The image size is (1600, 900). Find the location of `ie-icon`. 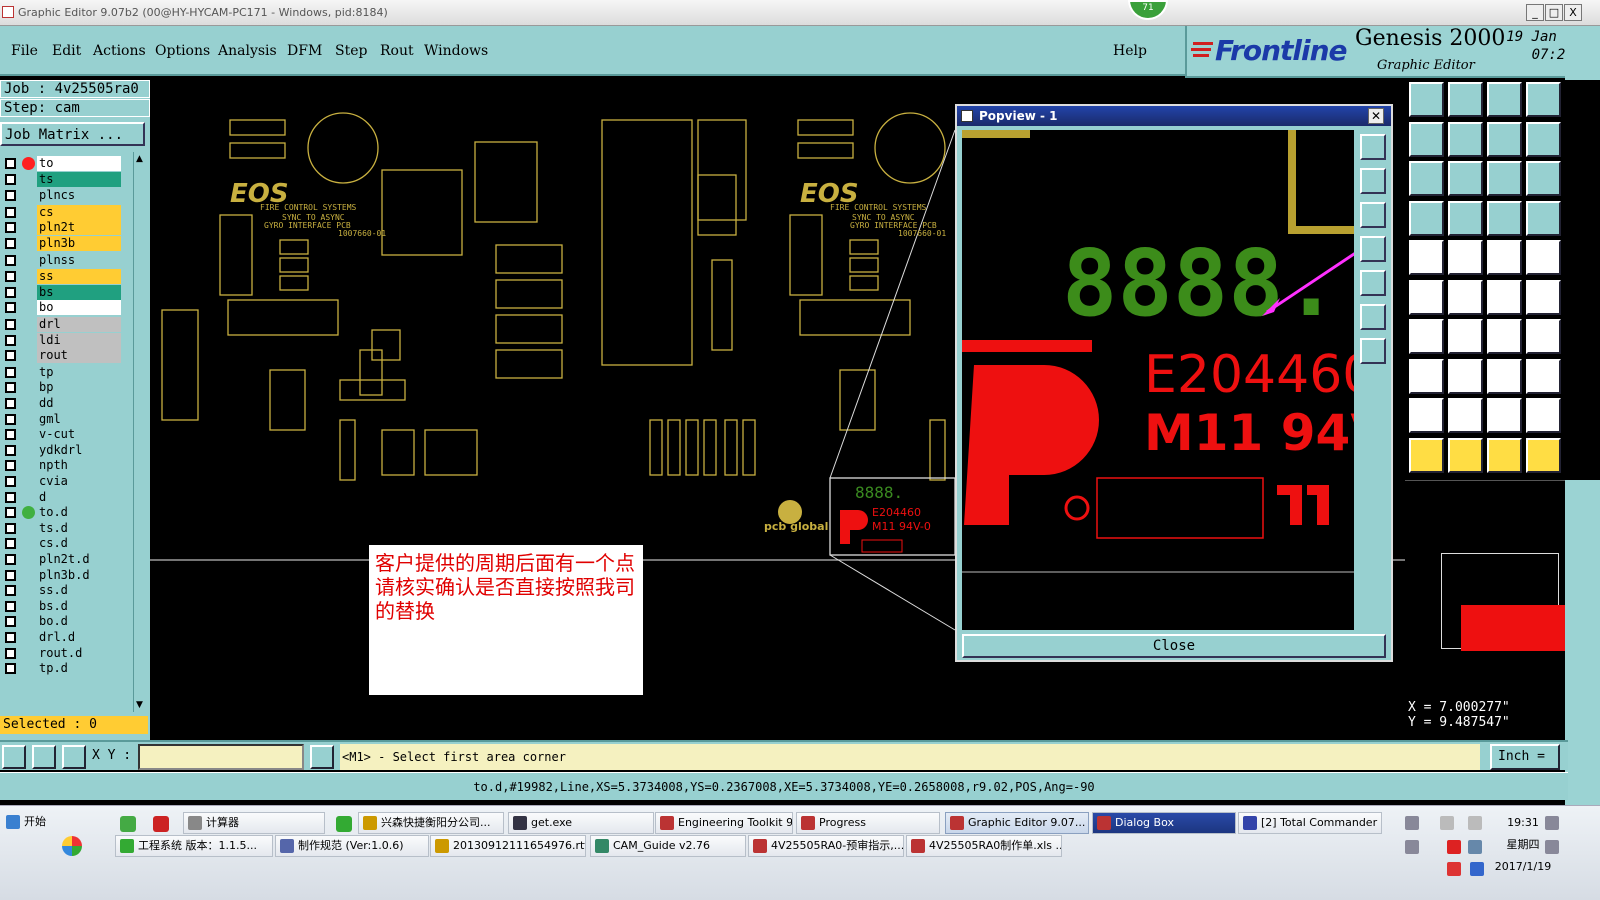

ie-icon is located at coordinates (344, 824).